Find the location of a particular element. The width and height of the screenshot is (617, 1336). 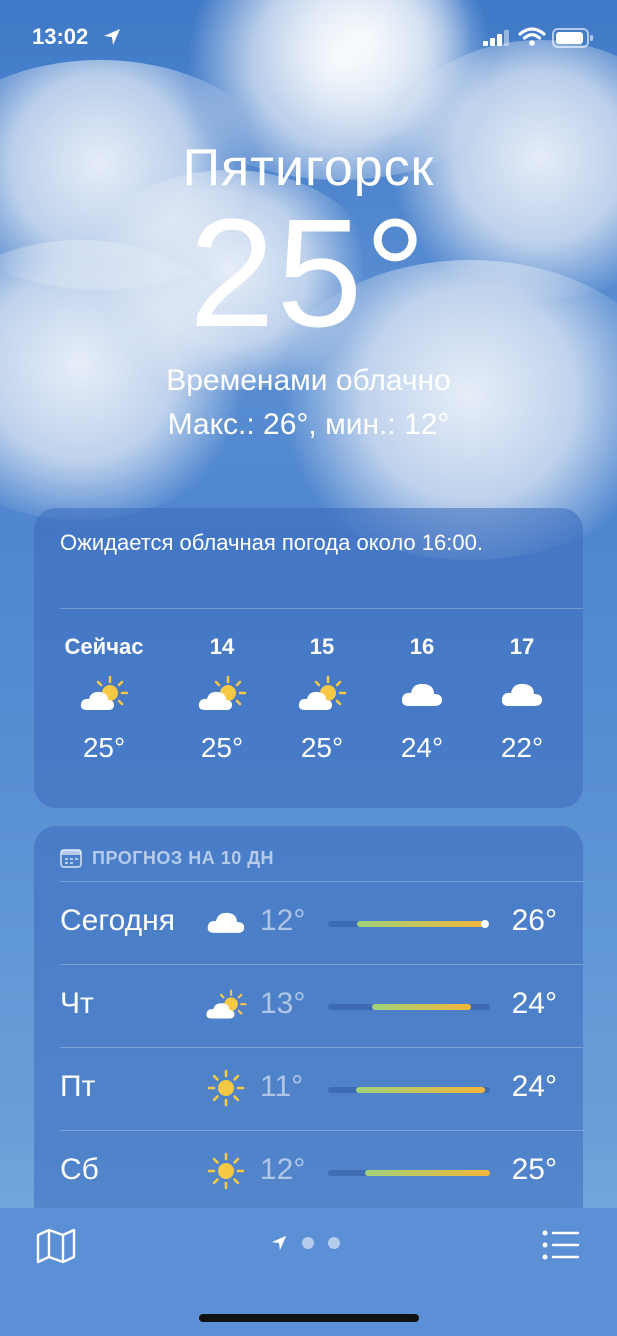

forecast-summary: Ожидается облачная погода около 16:00. is located at coordinates (271, 542).